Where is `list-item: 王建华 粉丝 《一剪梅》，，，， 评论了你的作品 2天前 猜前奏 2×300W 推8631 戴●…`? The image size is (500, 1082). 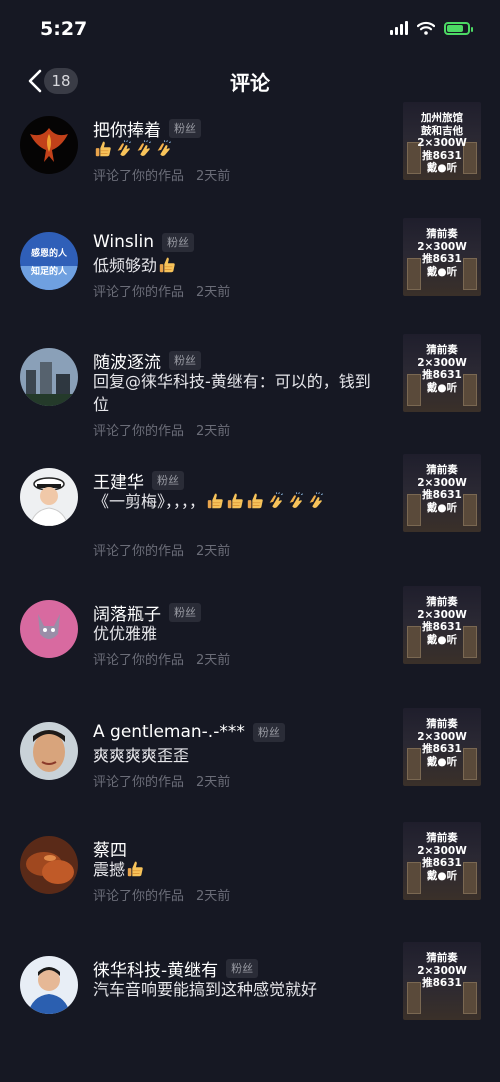 list-item: 王建华 粉丝 《一剪梅》，，，， 评论了你的作品 2天前 猜前奏 2×300W 推8631 戴●… is located at coordinates (250, 520).